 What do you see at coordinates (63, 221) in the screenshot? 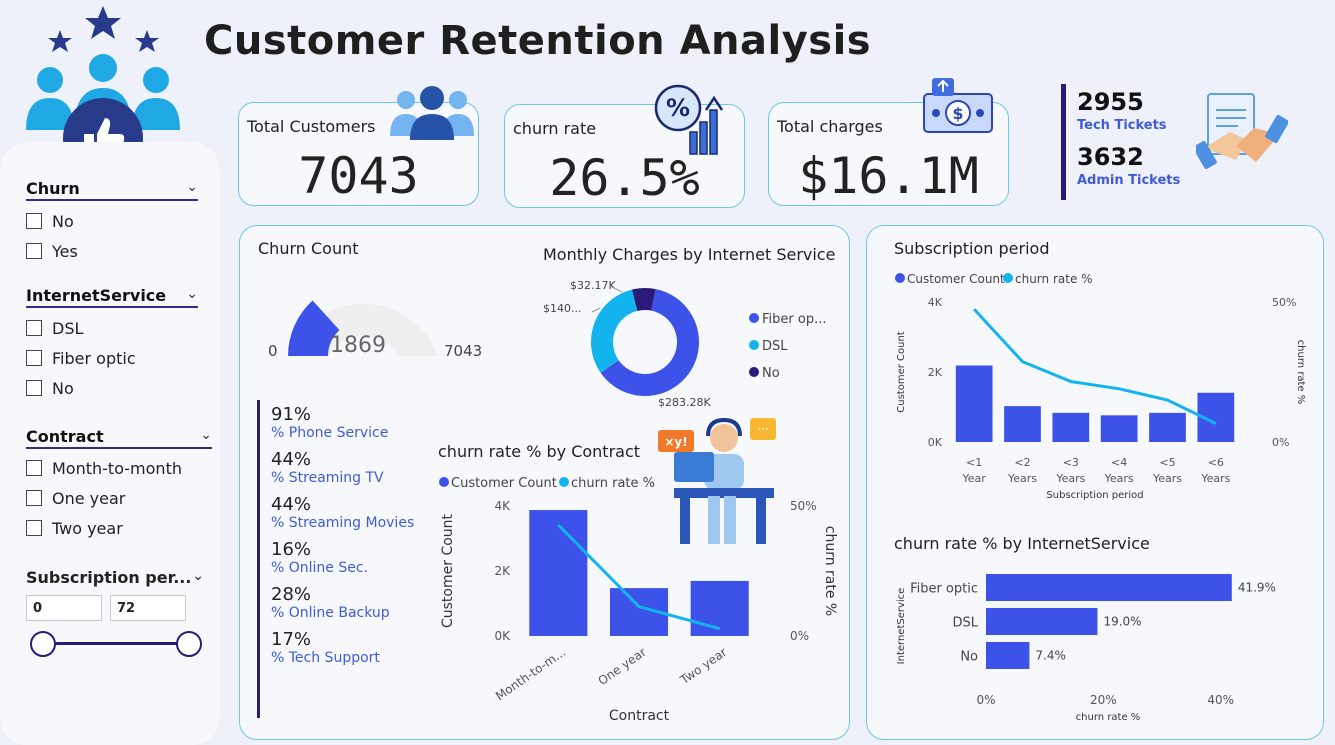
I see `option-label: No` at bounding box center [63, 221].